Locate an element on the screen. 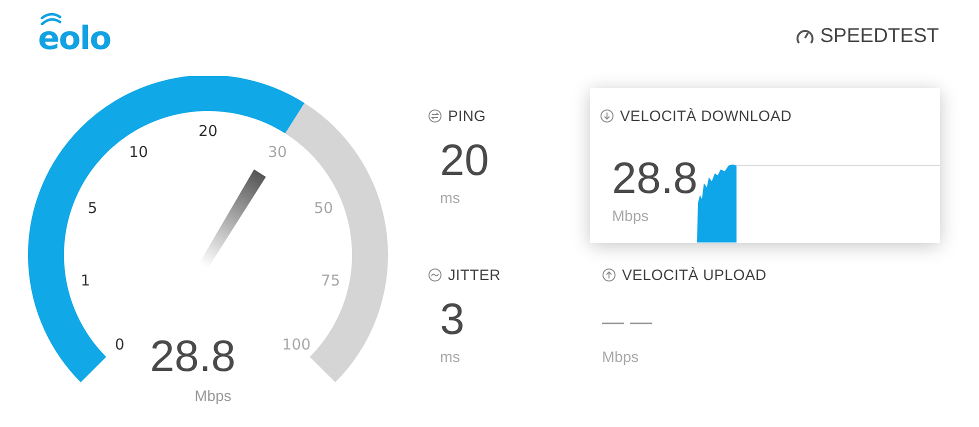 Image resolution: width=979 pixels, height=427 pixels. signal-waves-icon is located at coordinates (51, 19).